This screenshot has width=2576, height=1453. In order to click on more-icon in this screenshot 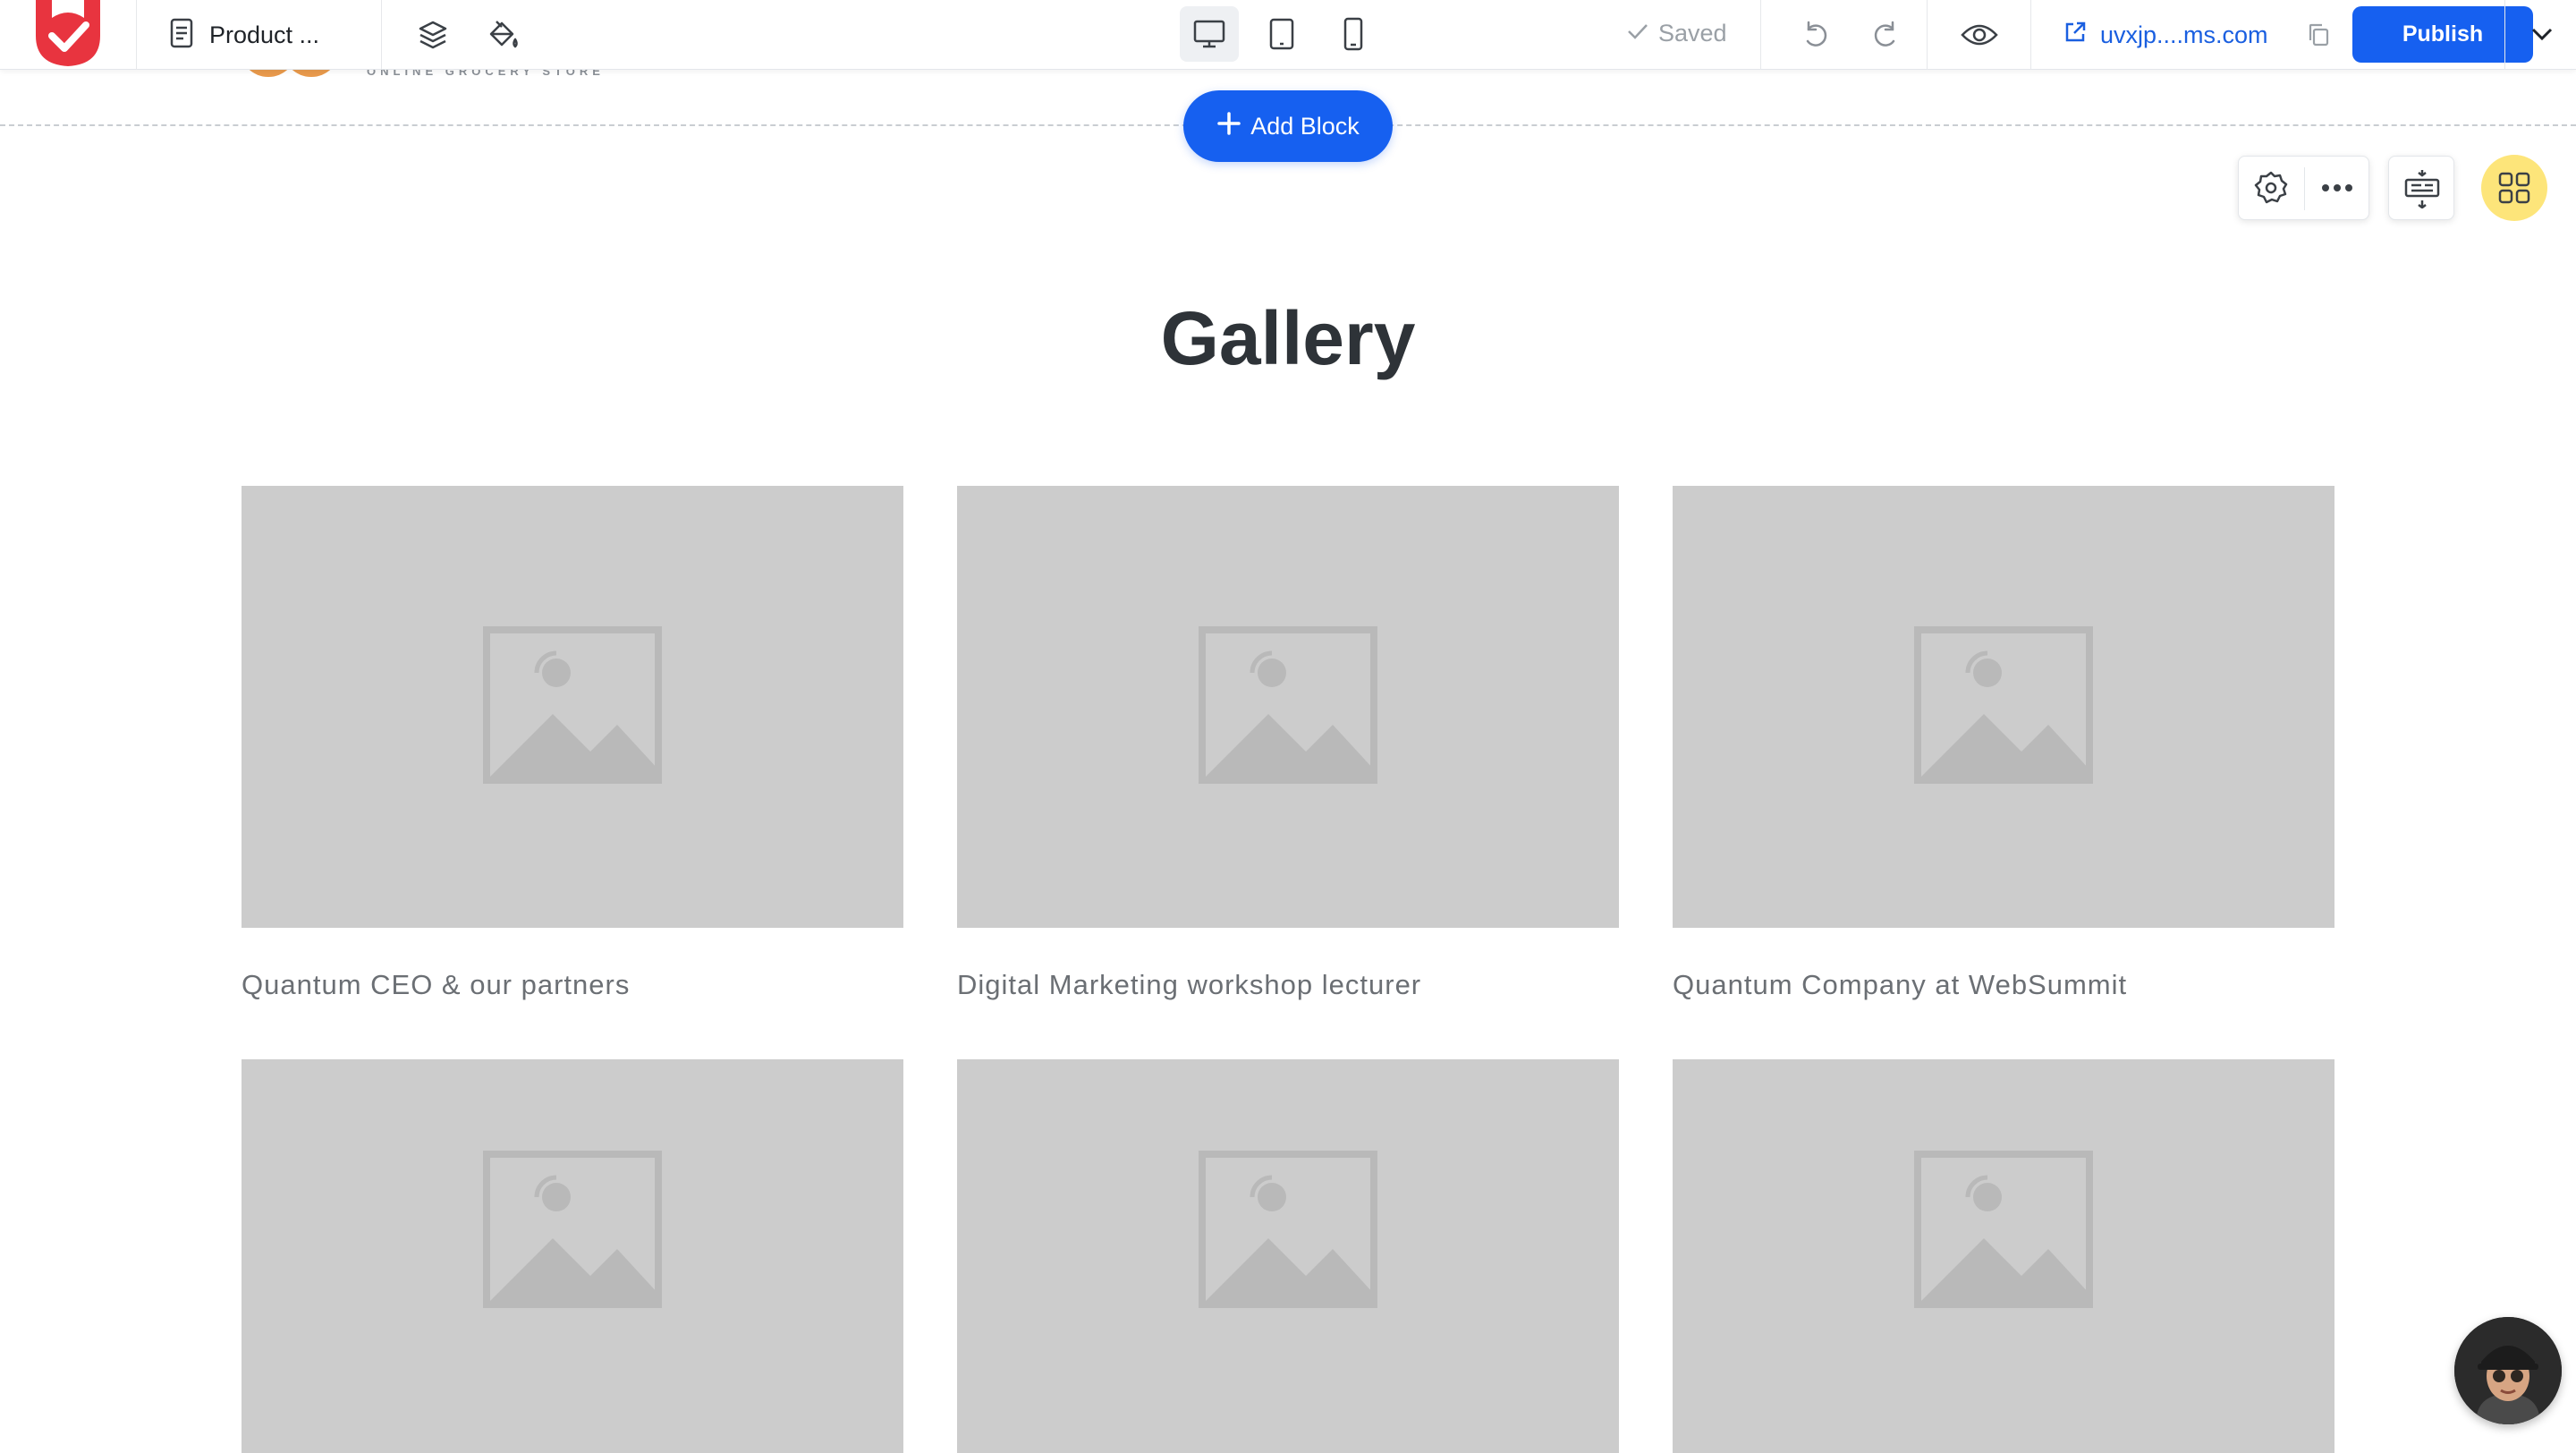, I will do `click(2337, 187)`.